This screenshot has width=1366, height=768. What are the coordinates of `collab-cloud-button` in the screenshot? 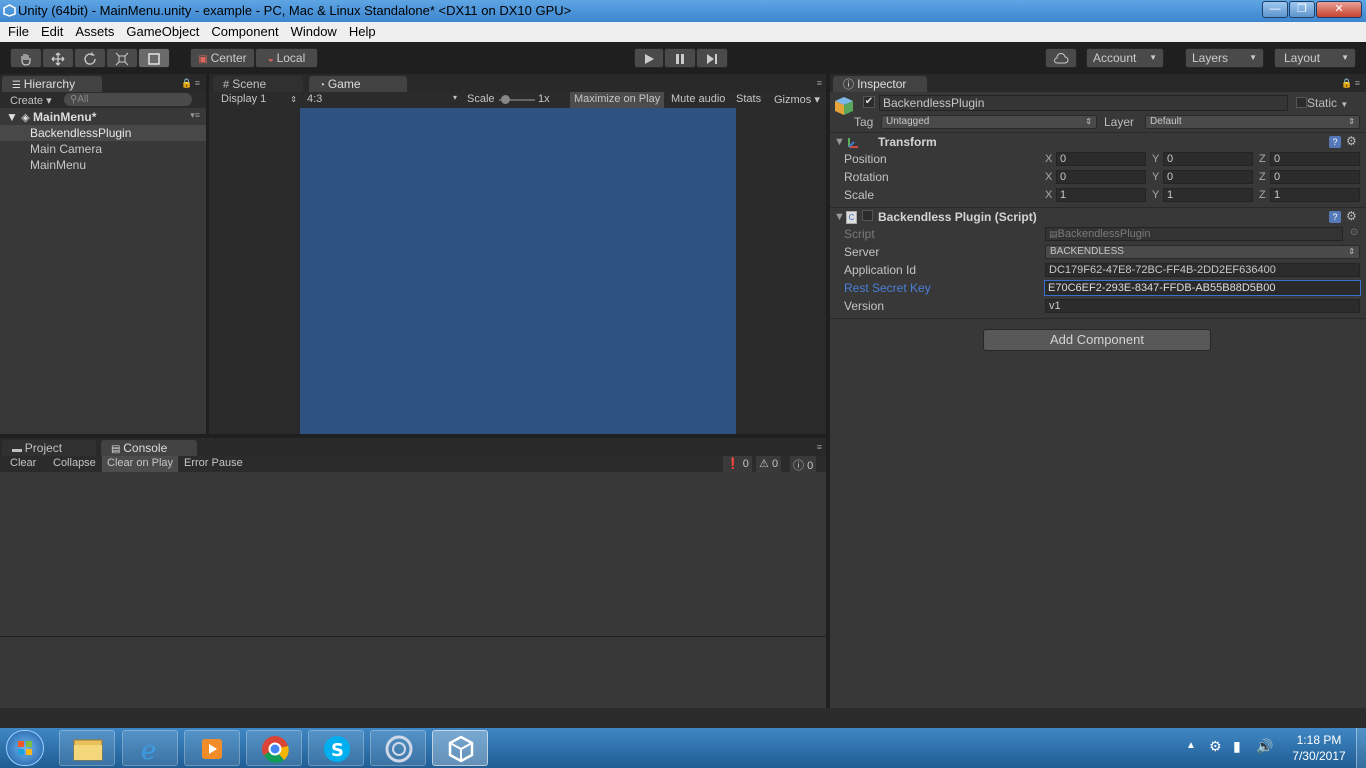 It's located at (1061, 58).